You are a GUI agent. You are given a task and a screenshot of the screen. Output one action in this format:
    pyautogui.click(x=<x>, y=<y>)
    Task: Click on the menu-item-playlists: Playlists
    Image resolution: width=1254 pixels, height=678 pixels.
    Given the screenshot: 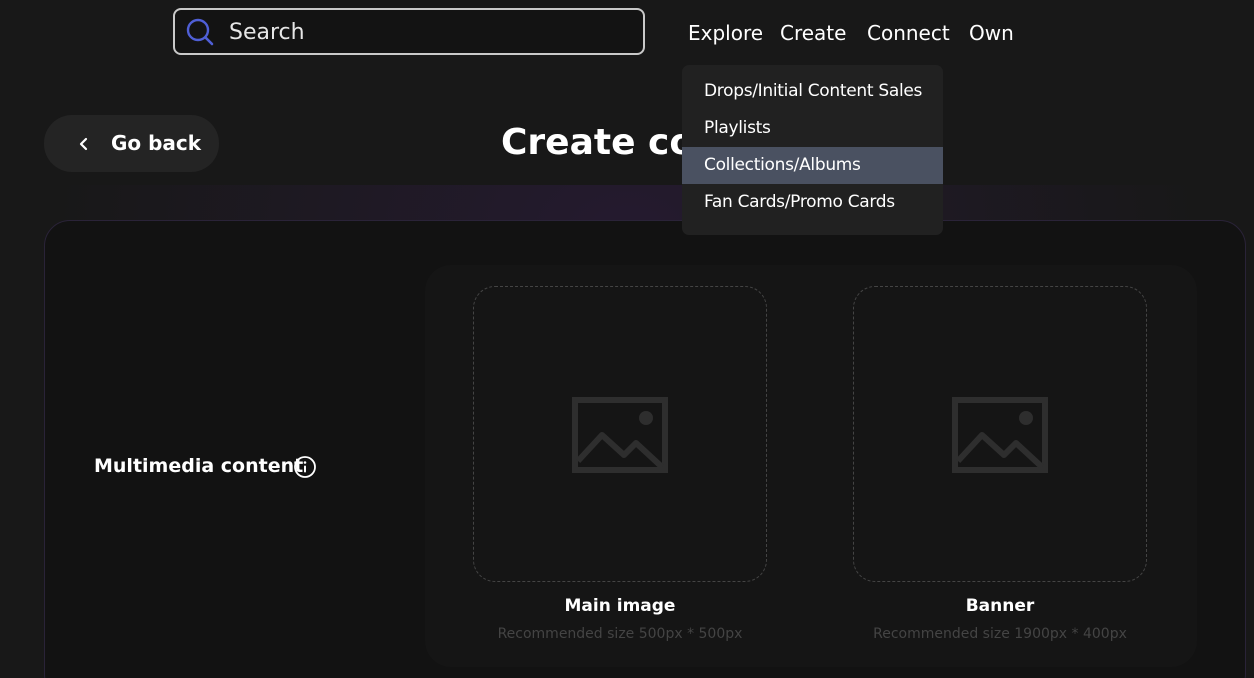 What is the action you would take?
    pyautogui.click(x=812, y=128)
    